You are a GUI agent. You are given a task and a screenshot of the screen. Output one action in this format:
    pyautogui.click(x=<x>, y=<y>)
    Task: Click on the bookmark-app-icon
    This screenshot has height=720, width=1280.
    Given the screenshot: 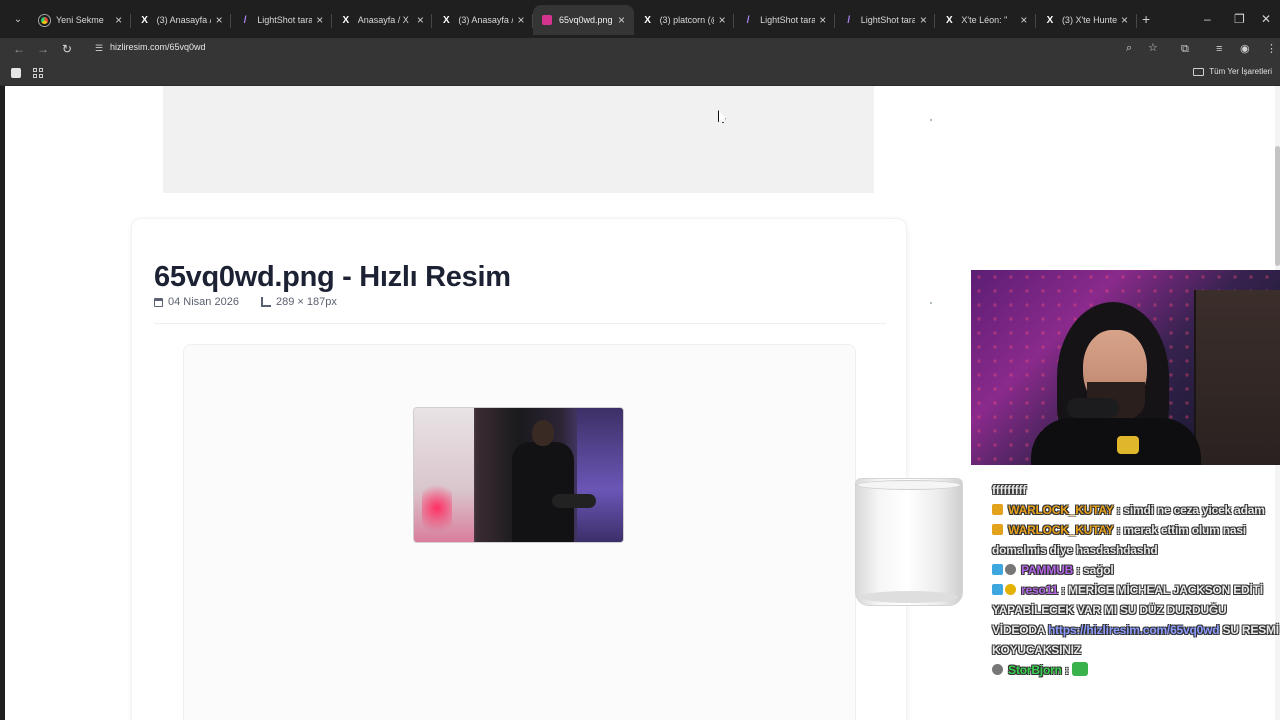 What is the action you would take?
    pyautogui.click(x=16, y=73)
    